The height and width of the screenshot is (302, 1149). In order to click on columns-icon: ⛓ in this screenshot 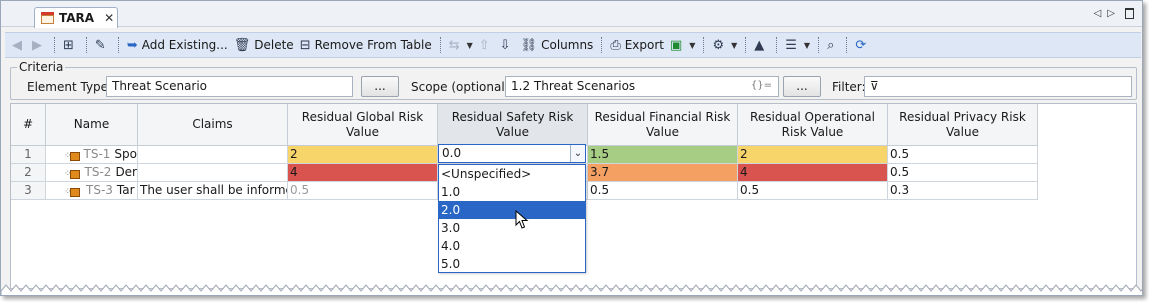, I will do `click(529, 45)`.